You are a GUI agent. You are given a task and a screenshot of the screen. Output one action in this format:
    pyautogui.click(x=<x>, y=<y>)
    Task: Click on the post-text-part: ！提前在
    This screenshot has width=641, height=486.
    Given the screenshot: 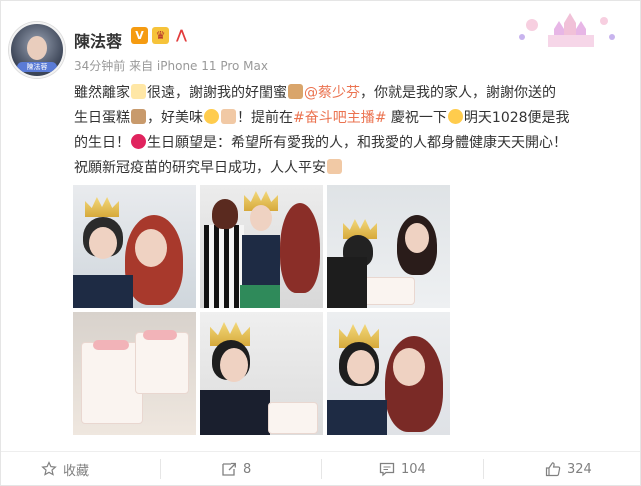 What is the action you would take?
    pyautogui.click(x=265, y=118)
    